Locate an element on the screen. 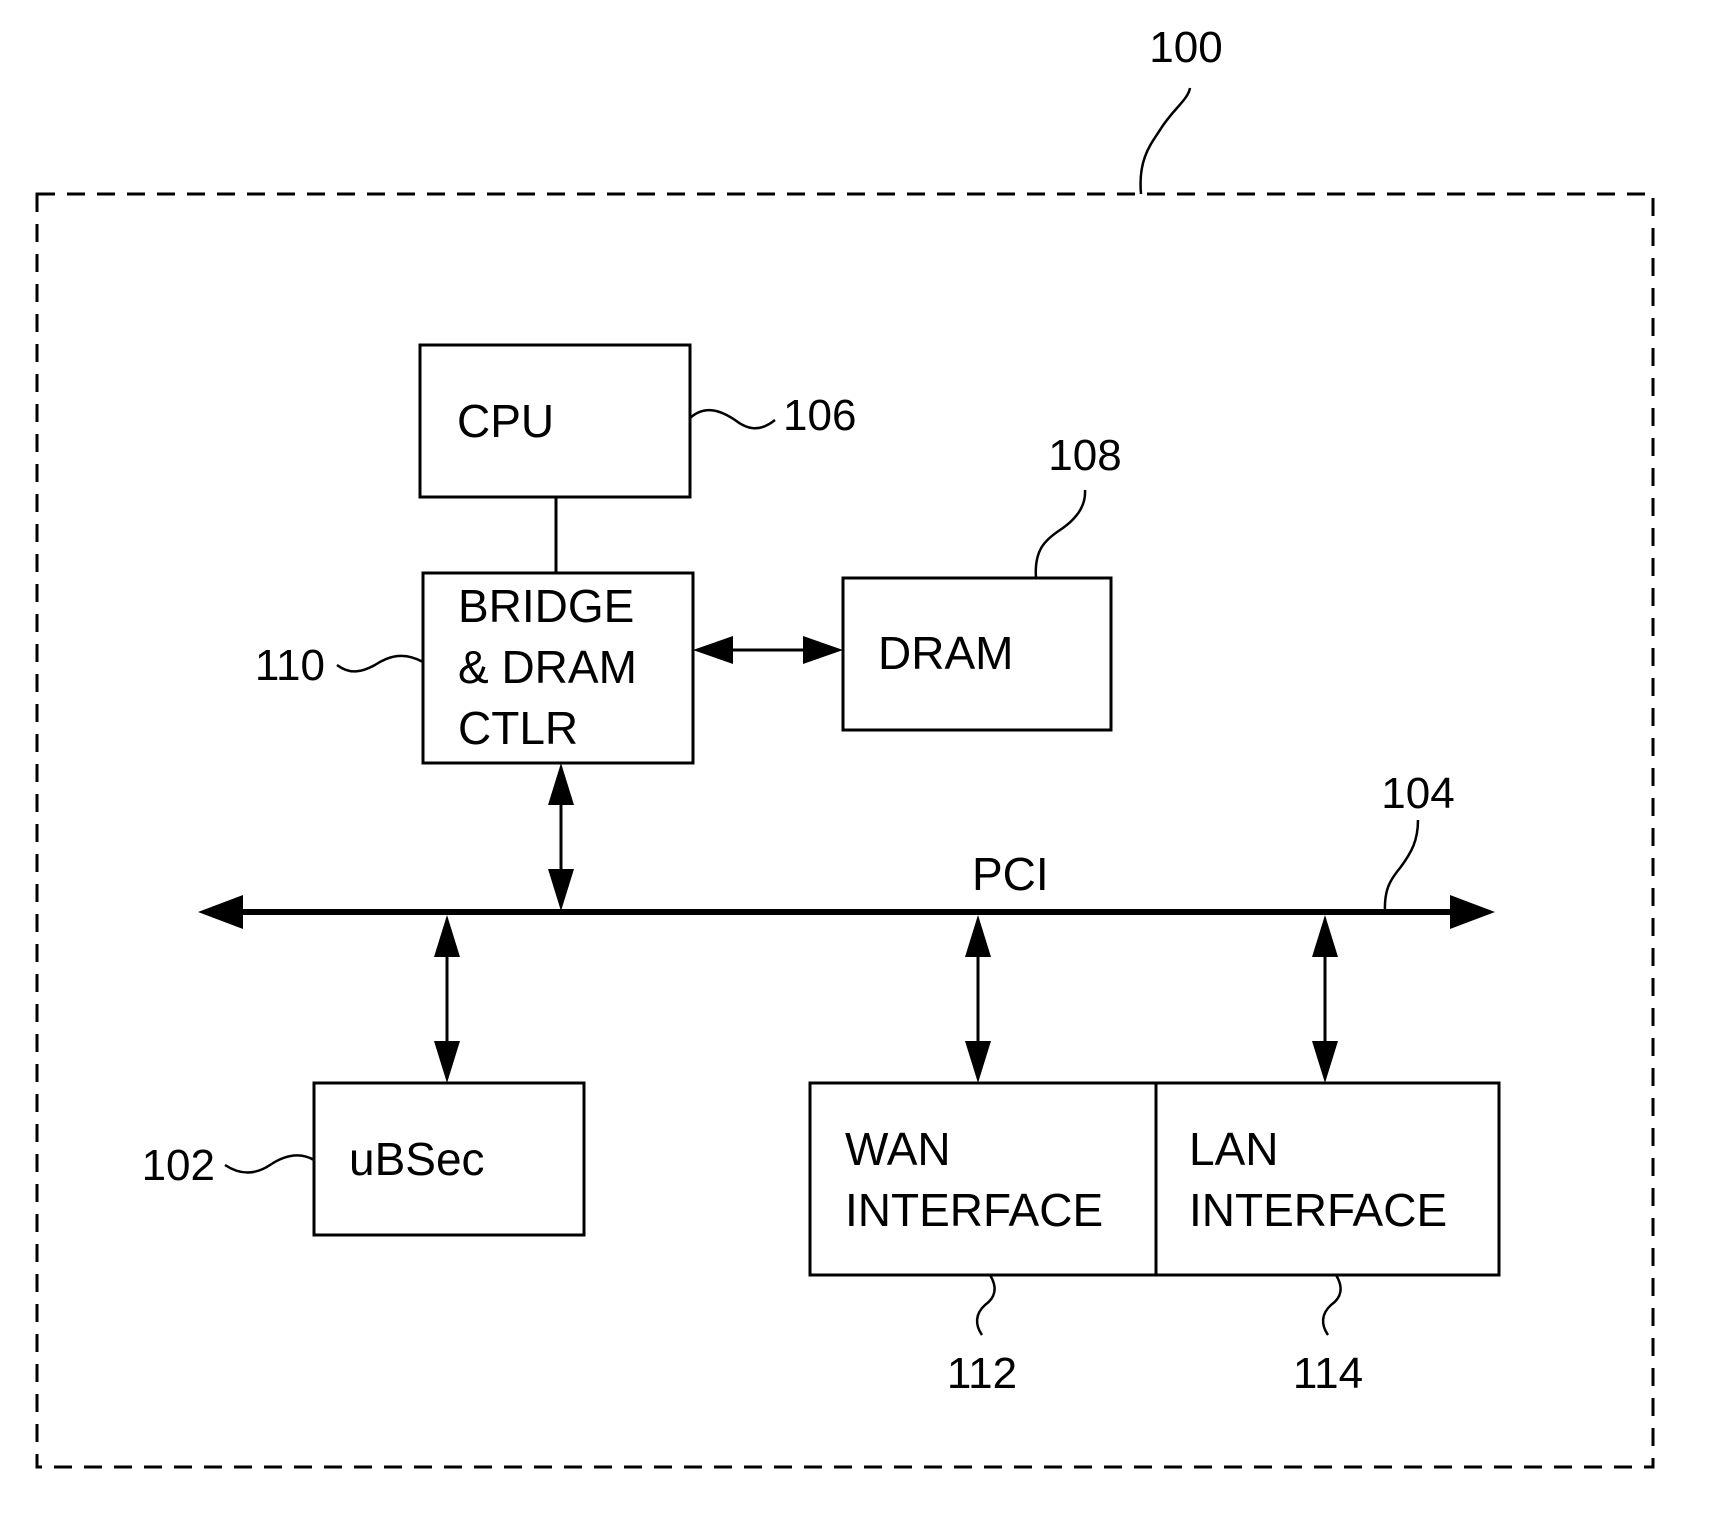  bridge-pci-arrow is located at coordinates (561, 837).